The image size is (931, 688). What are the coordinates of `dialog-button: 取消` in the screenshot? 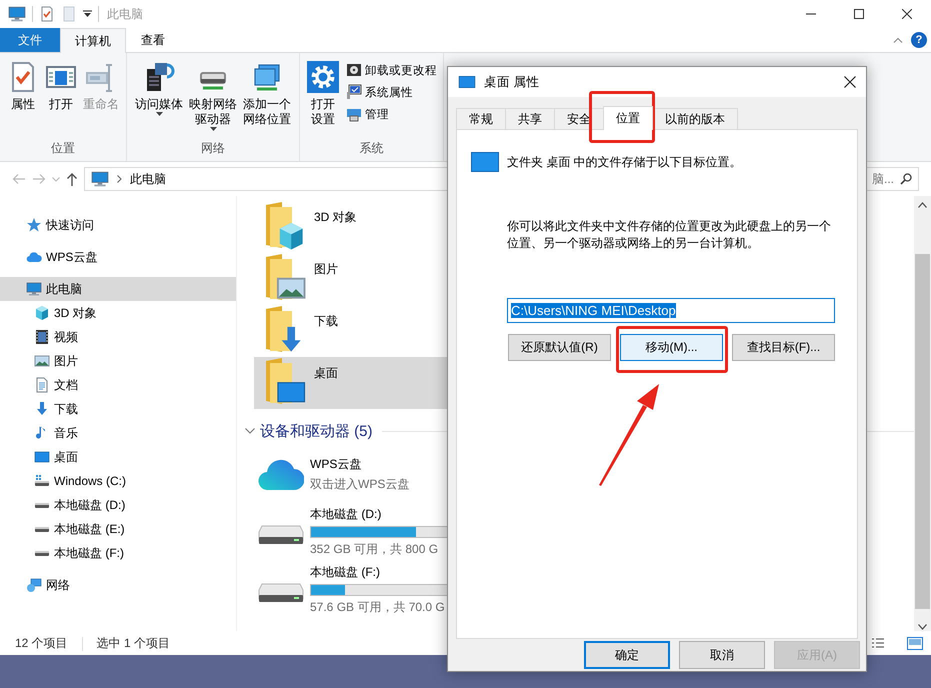 It's located at (722, 655).